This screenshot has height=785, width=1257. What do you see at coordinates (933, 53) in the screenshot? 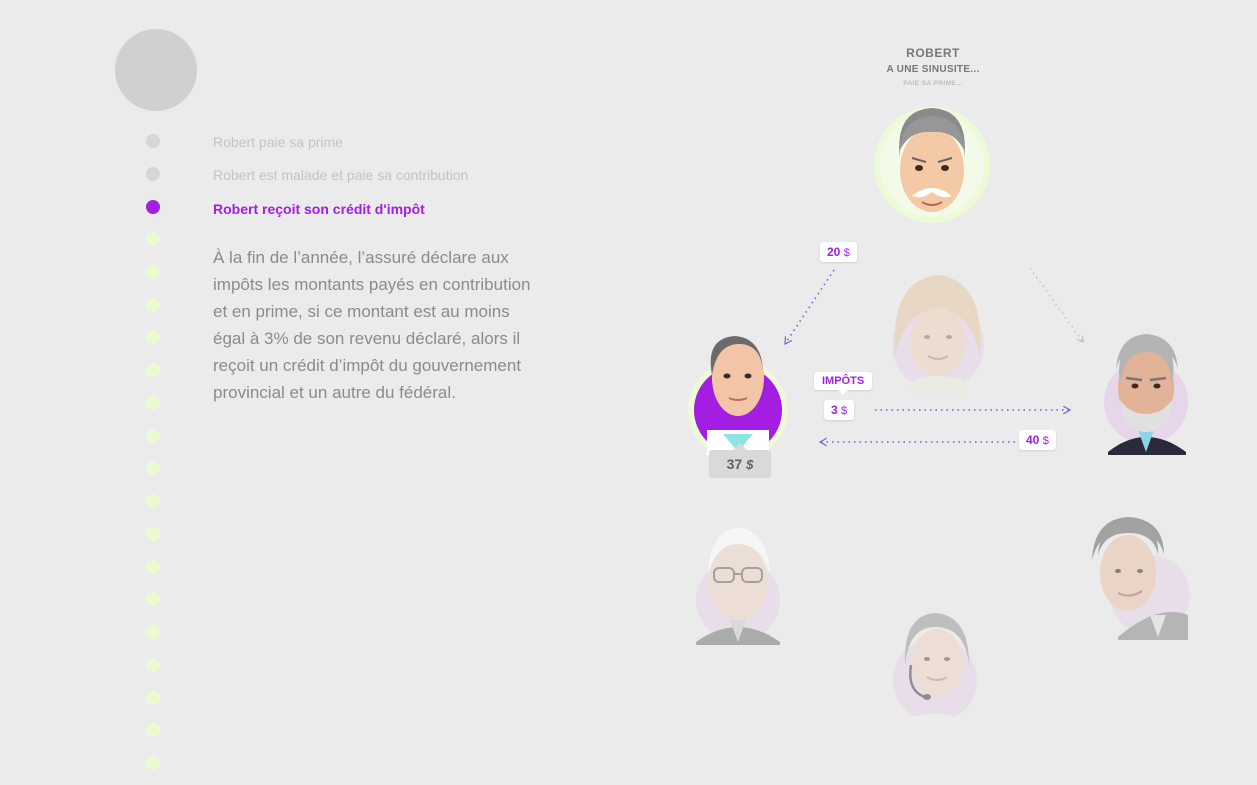
I see `header-name: ROBERT` at bounding box center [933, 53].